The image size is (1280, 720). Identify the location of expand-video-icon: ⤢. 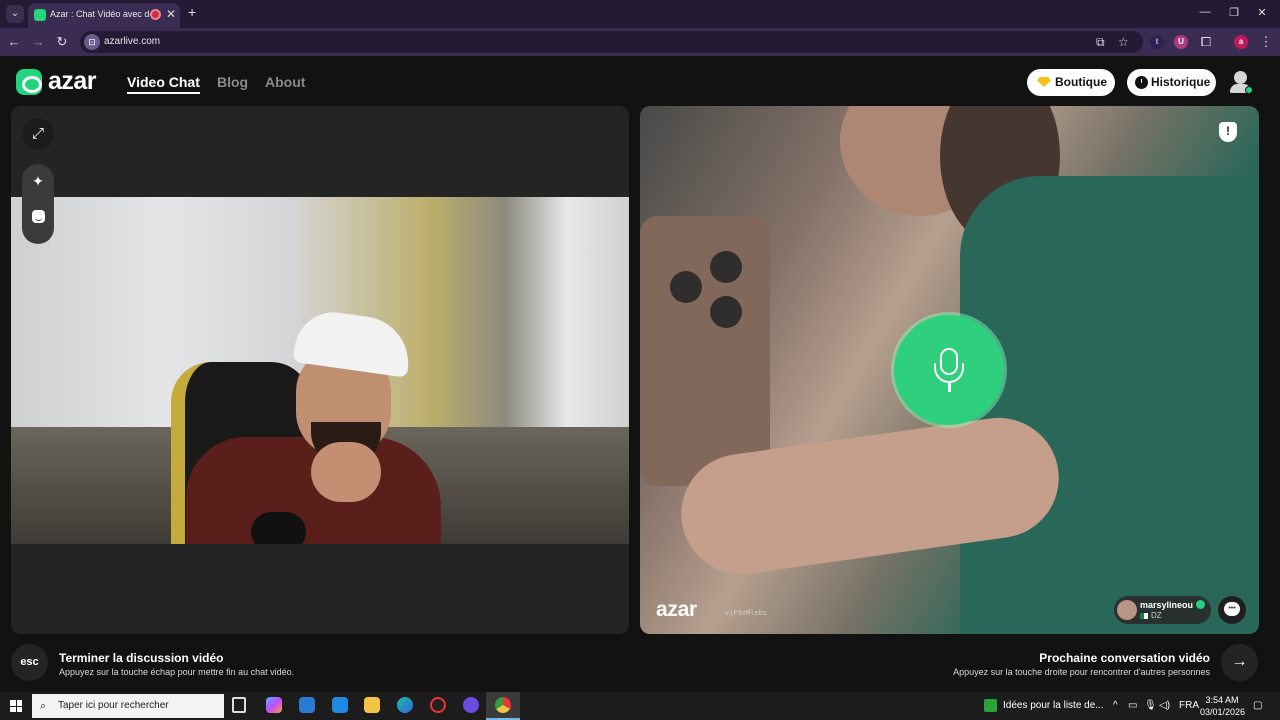
(38, 134).